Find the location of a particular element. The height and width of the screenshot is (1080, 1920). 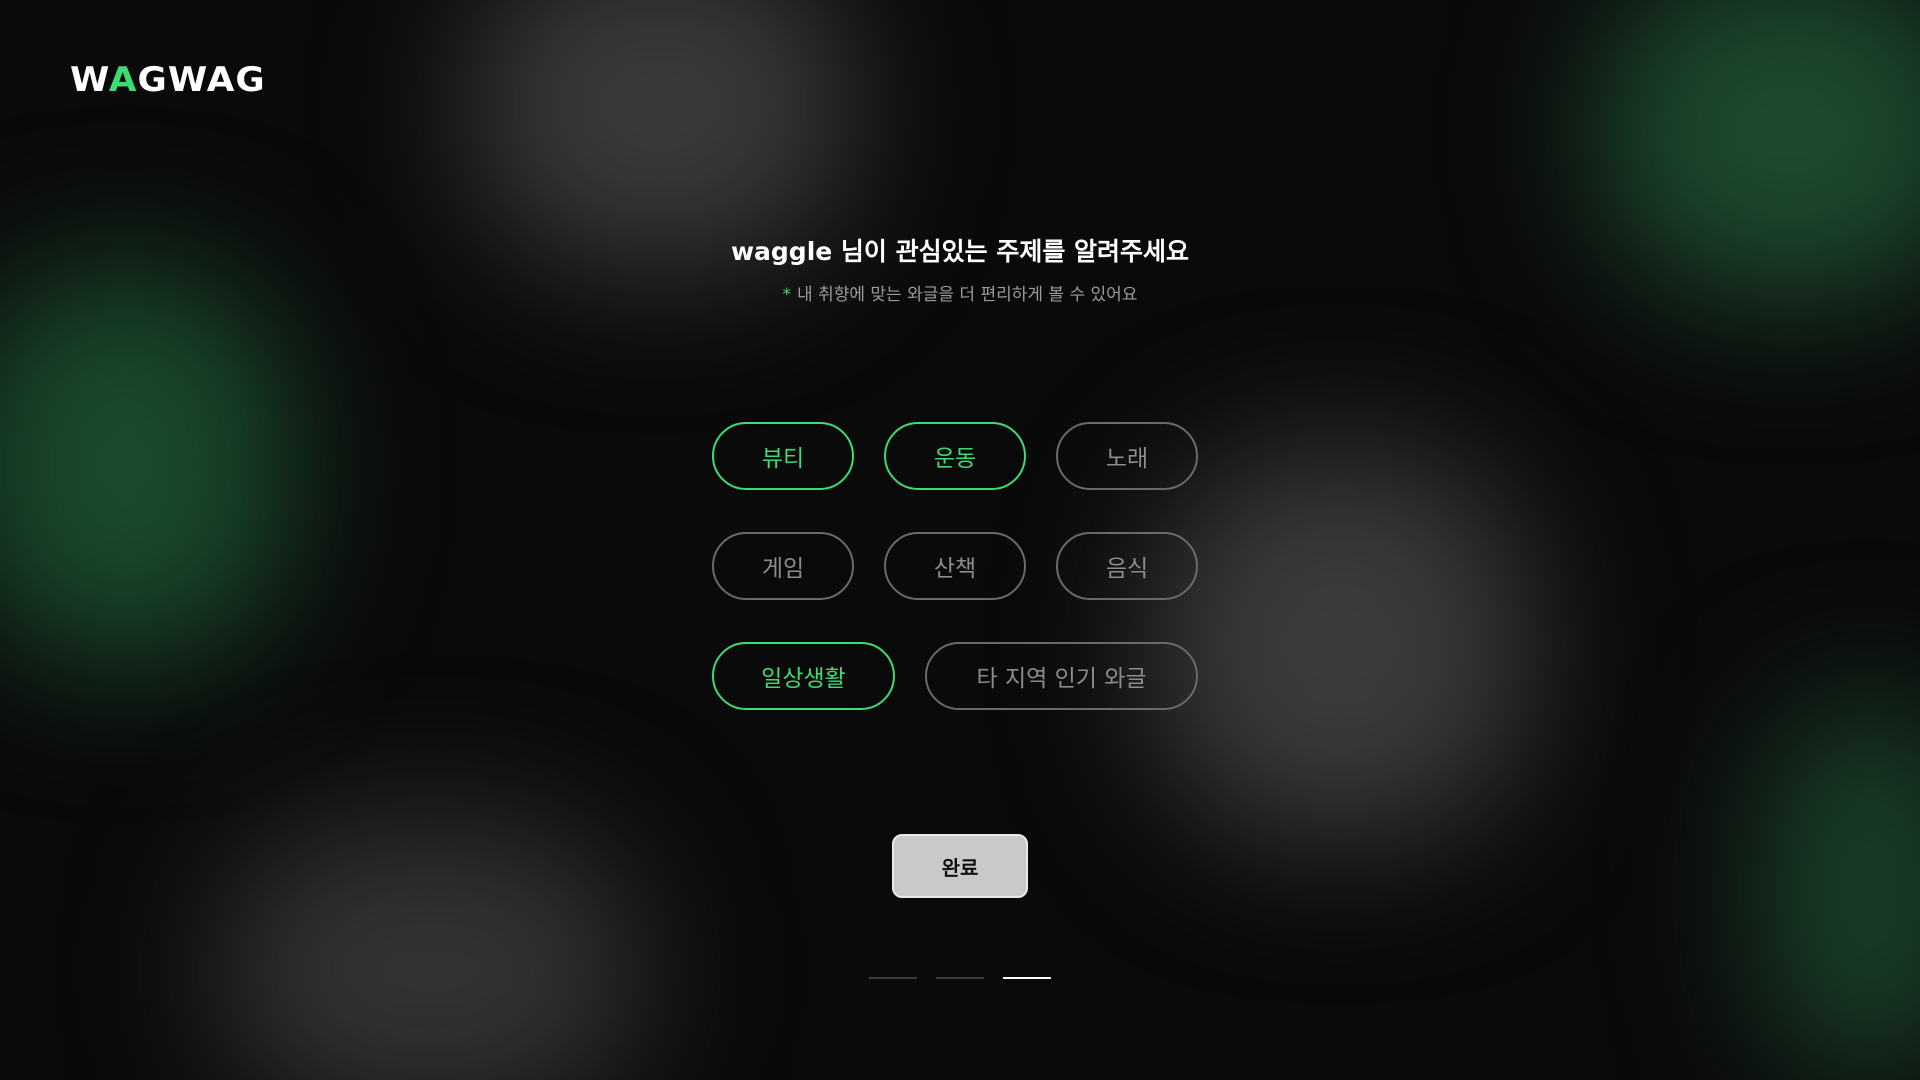

page-subtitle: * 내 취향에 맞는 와글을 더 편리하게 볼 수 있어요 is located at coordinates (960, 292).